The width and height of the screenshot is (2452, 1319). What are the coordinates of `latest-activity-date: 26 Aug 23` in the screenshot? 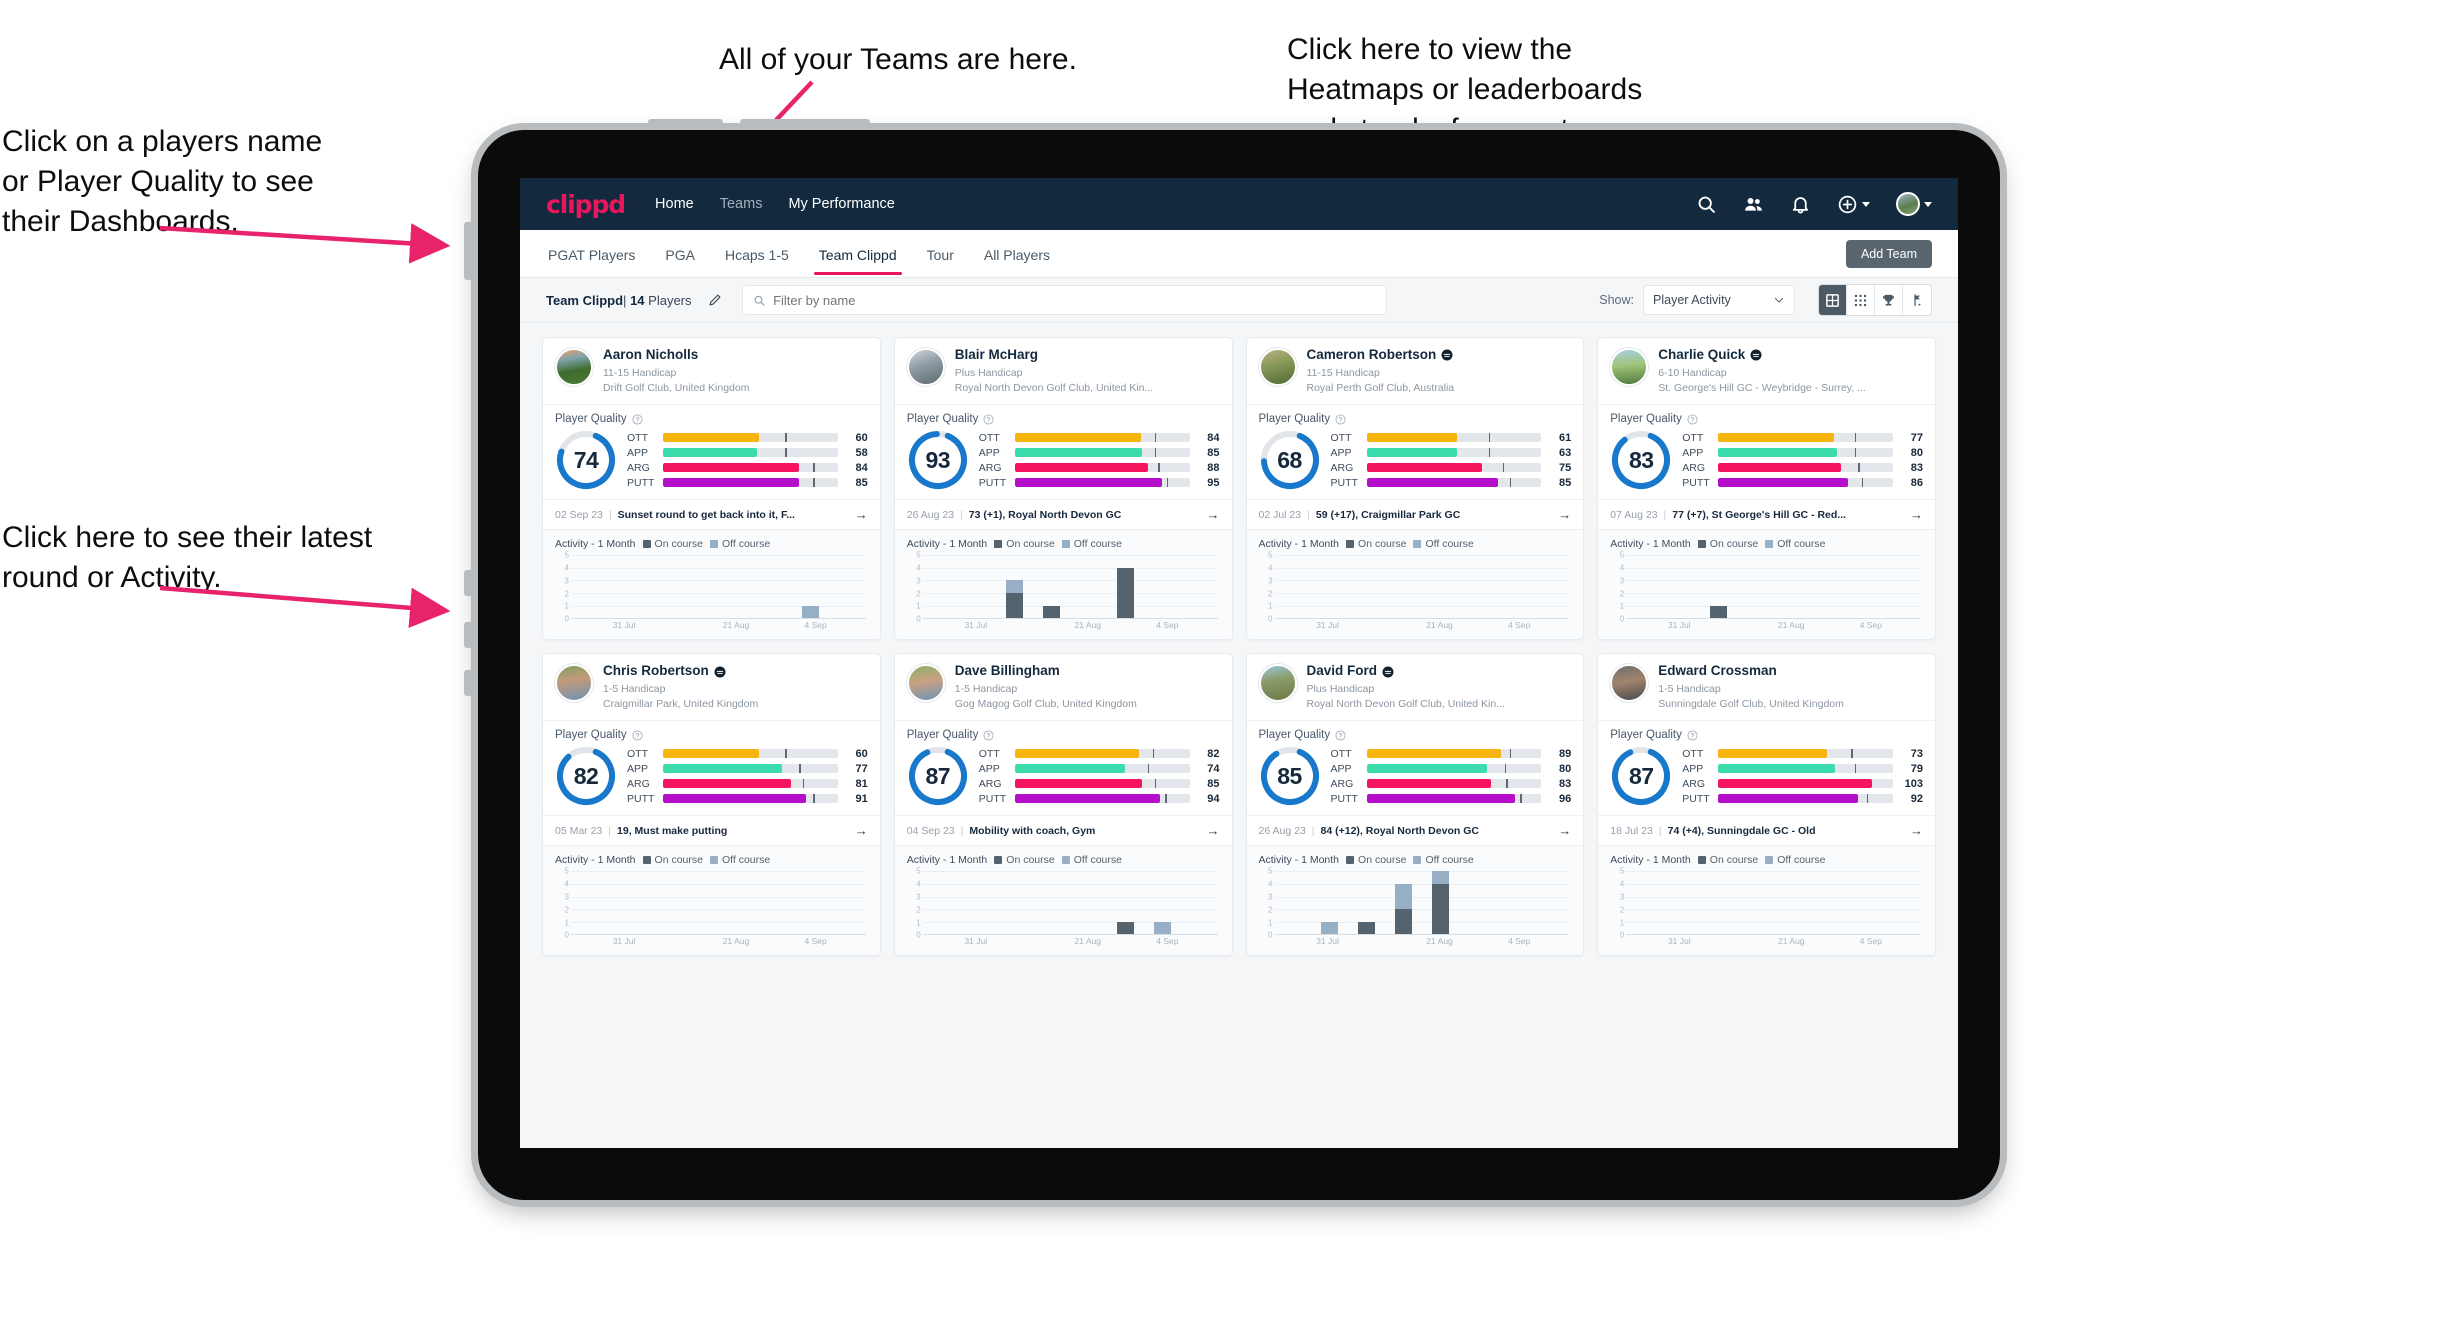 It's located at (930, 514).